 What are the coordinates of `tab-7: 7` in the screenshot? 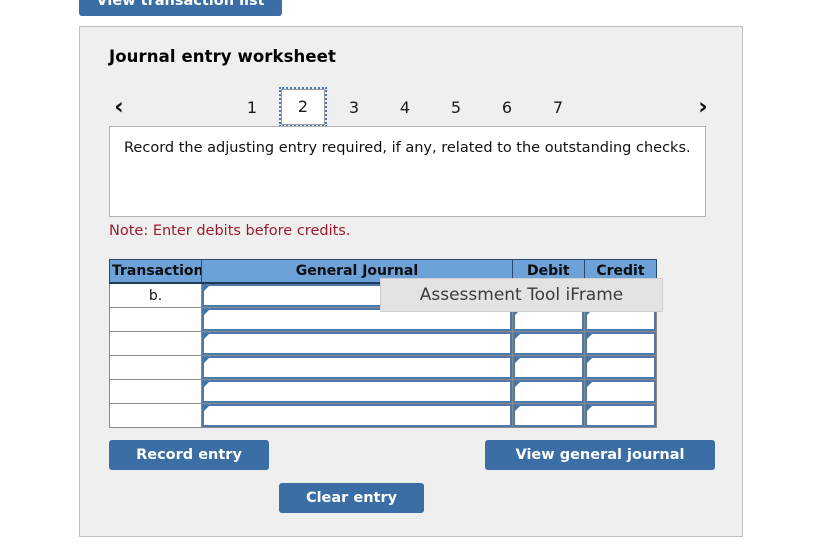 It's located at (558, 107).